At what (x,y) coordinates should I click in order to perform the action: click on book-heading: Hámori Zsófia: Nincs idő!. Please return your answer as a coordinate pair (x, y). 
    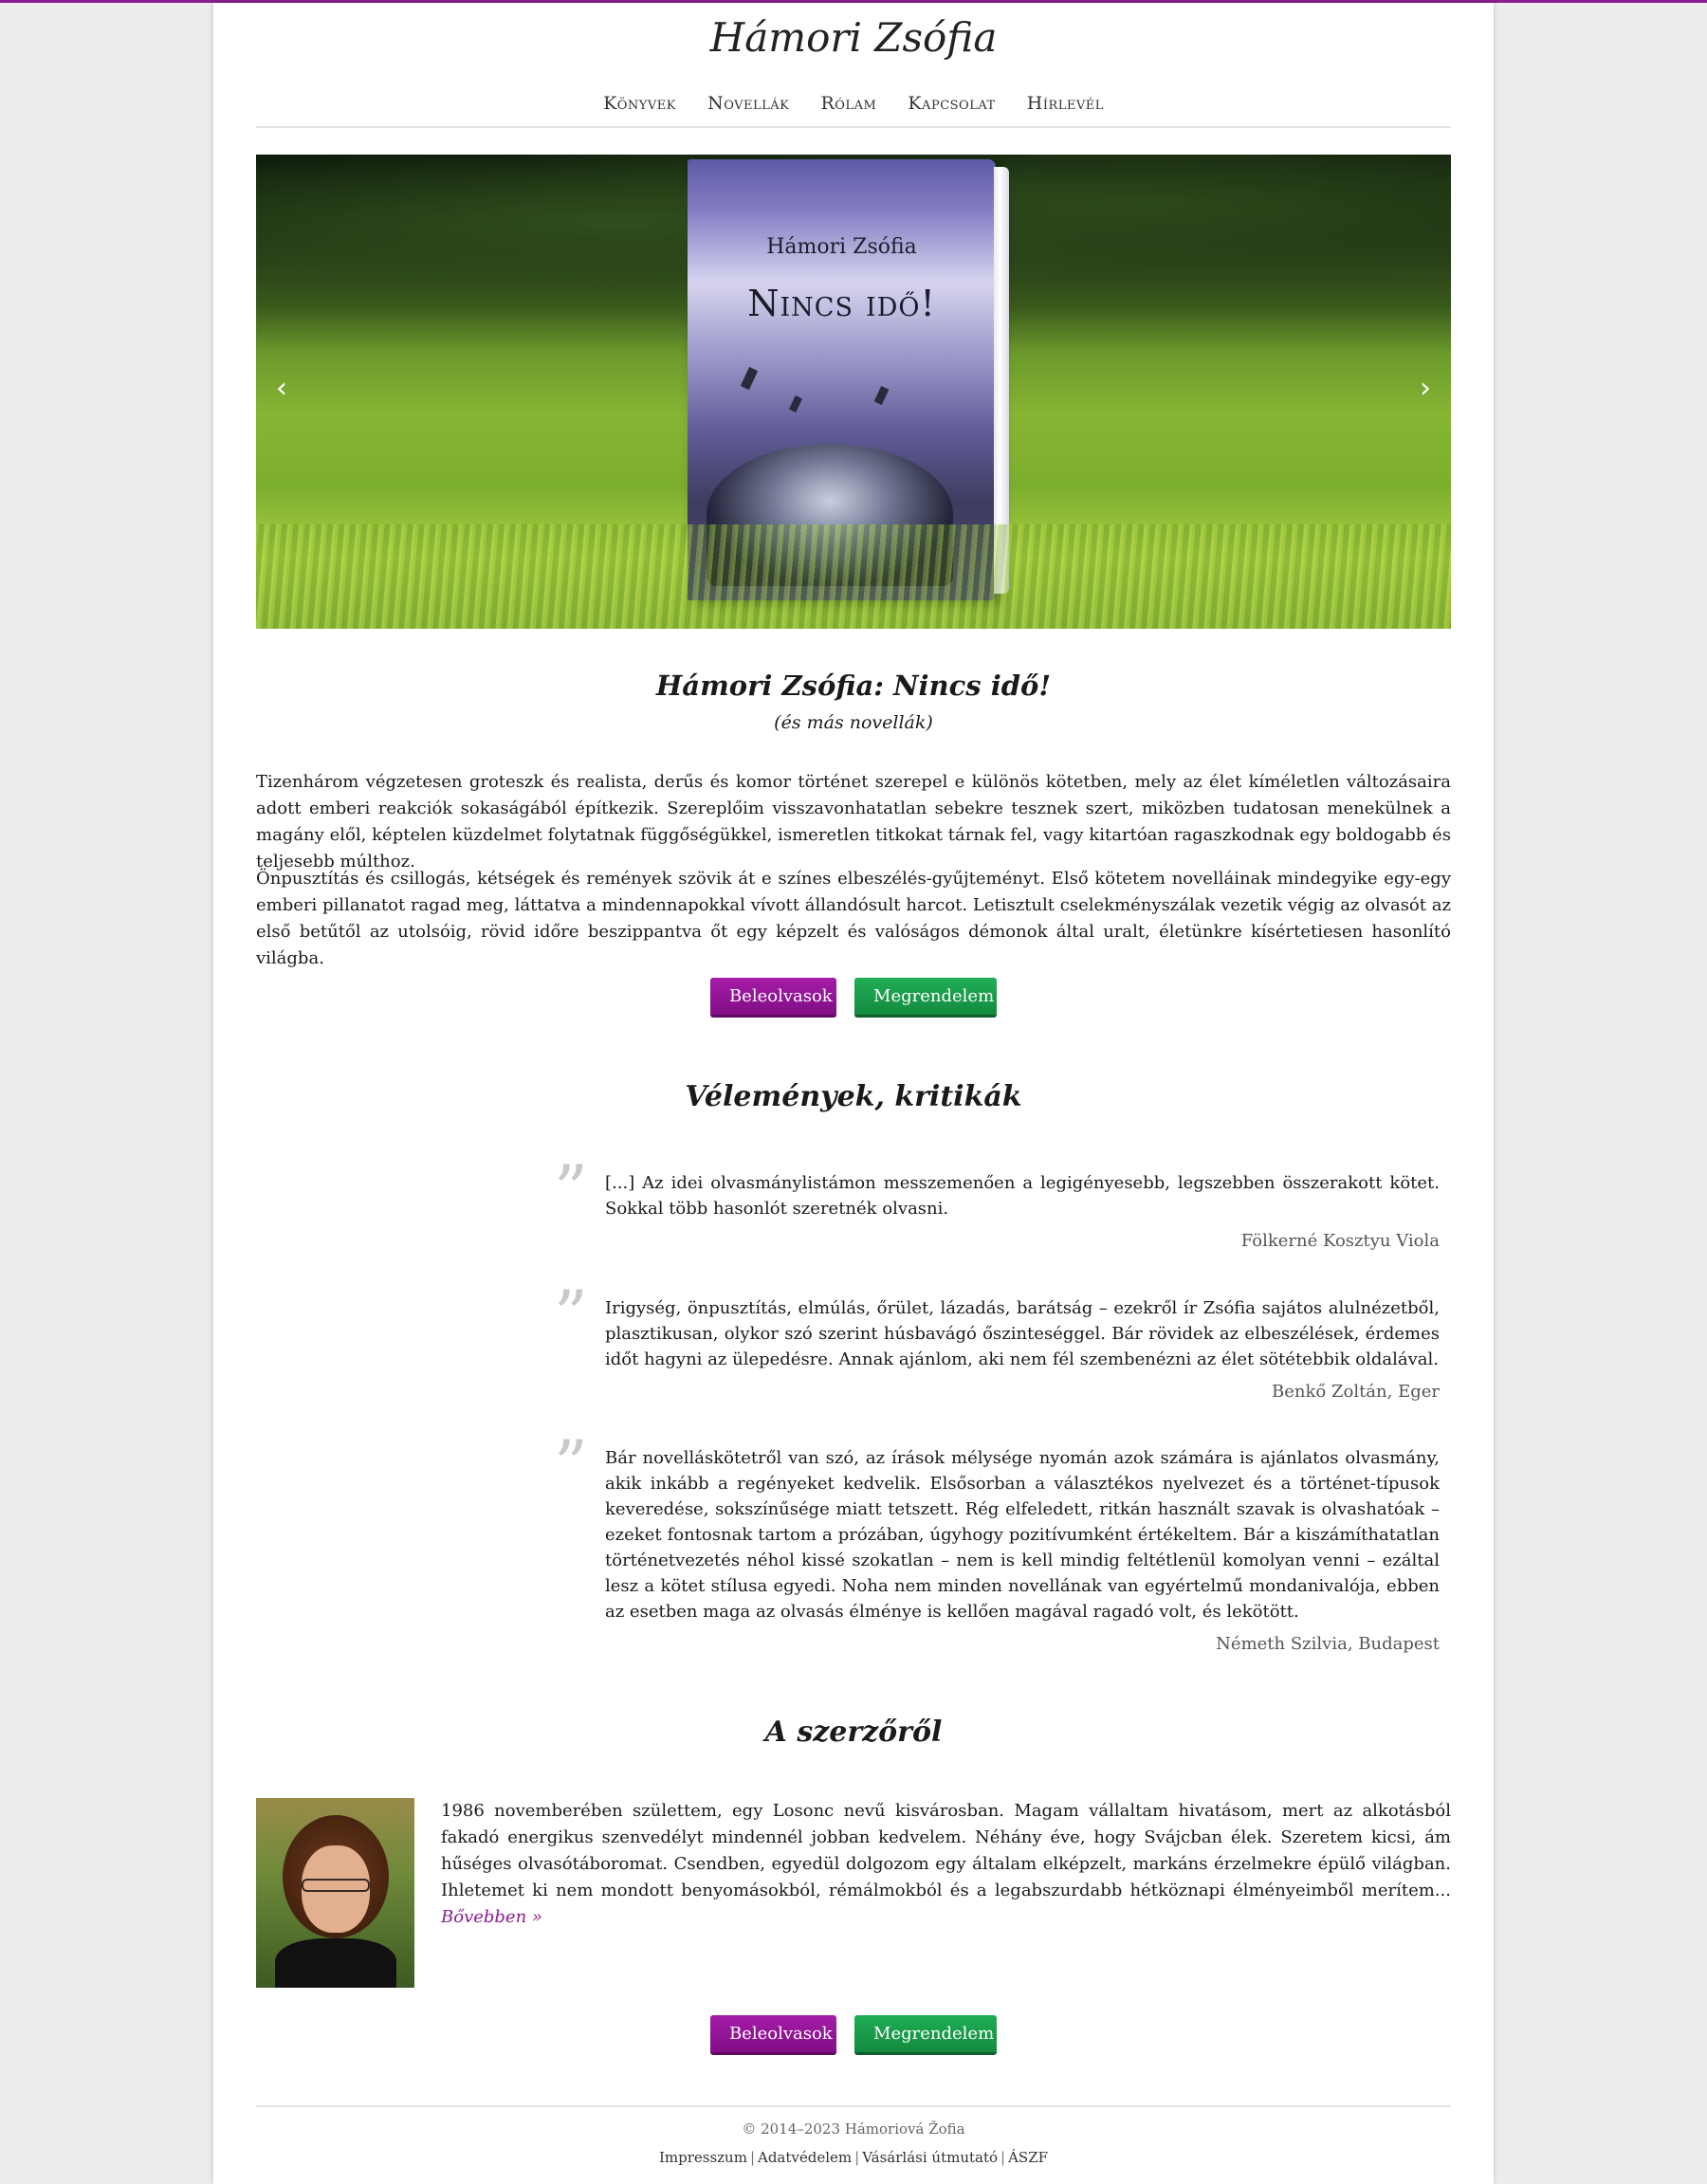
    Looking at the image, I should click on (853, 686).